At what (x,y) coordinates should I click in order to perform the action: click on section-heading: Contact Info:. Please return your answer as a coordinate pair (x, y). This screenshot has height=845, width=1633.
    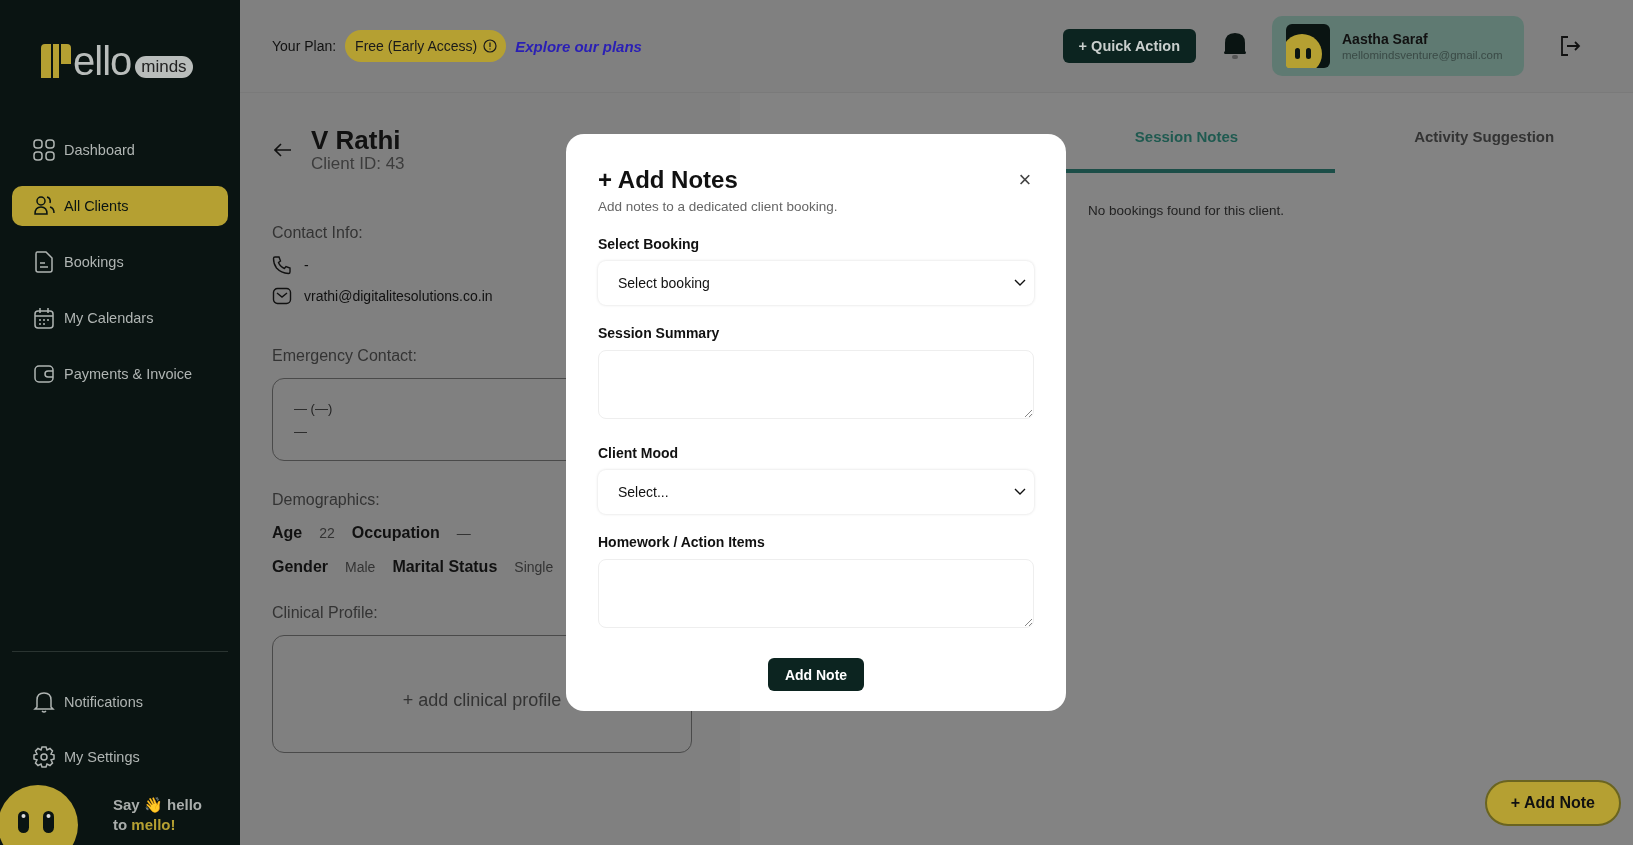
    Looking at the image, I should click on (317, 233).